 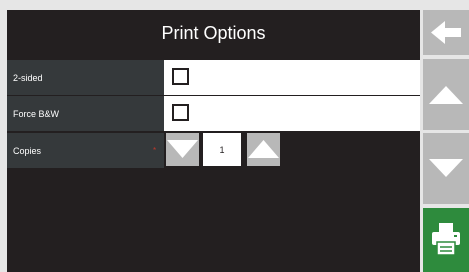 I want to click on printer-icon, so click(x=446, y=239).